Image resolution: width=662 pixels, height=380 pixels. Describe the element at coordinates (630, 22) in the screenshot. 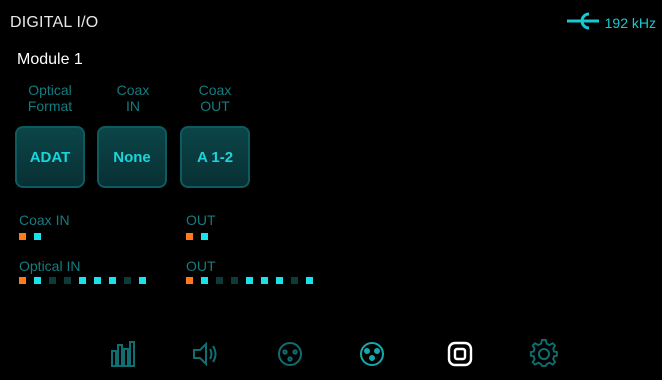

I see `sample-rate-text: 192 kHz` at that location.